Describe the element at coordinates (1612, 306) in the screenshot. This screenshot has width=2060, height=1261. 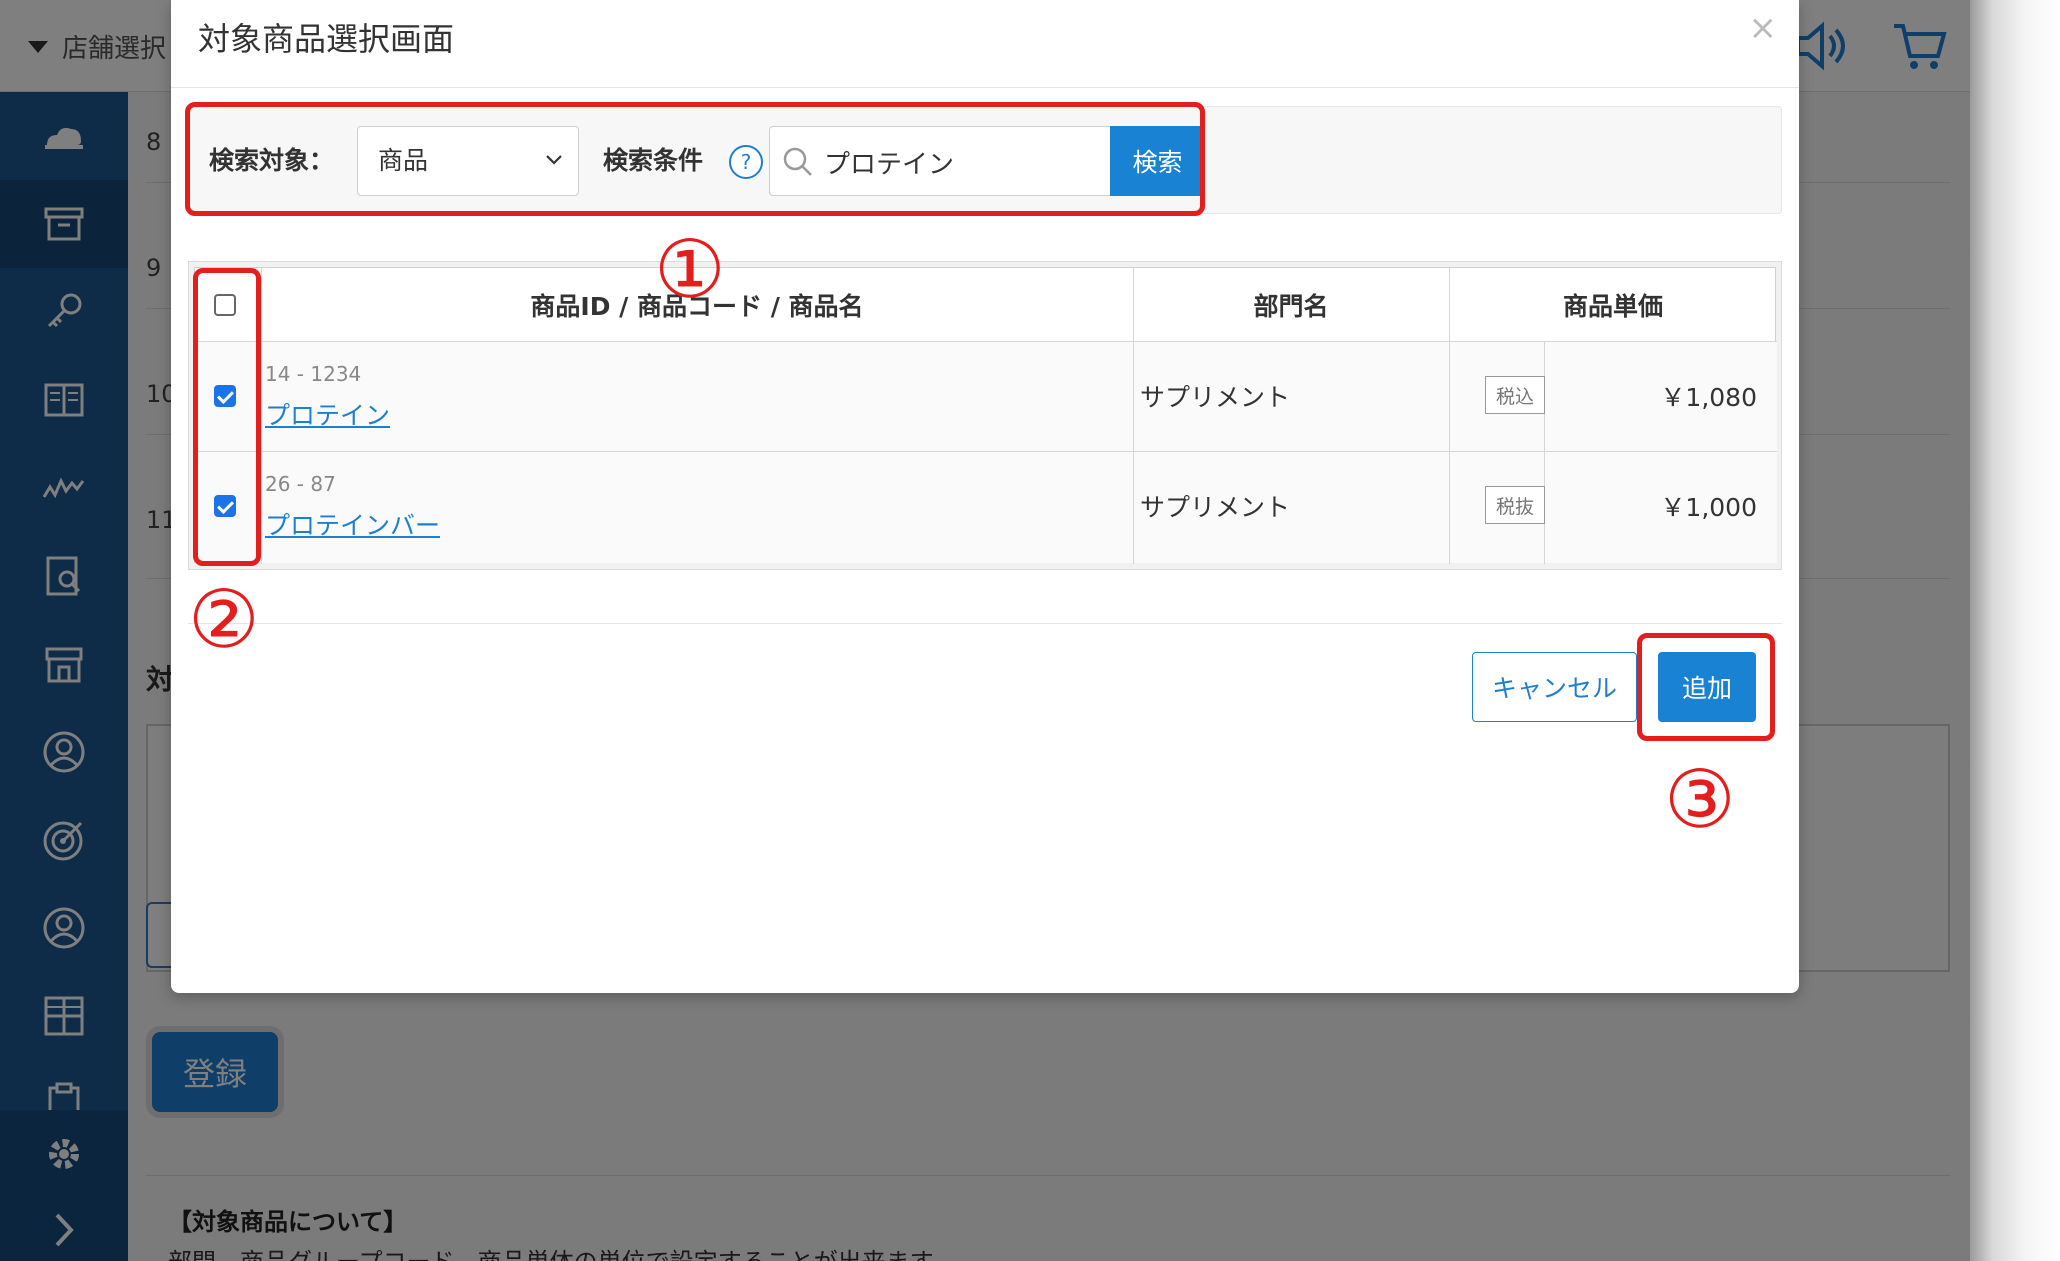
I see `header-price: 商品単価` at that location.